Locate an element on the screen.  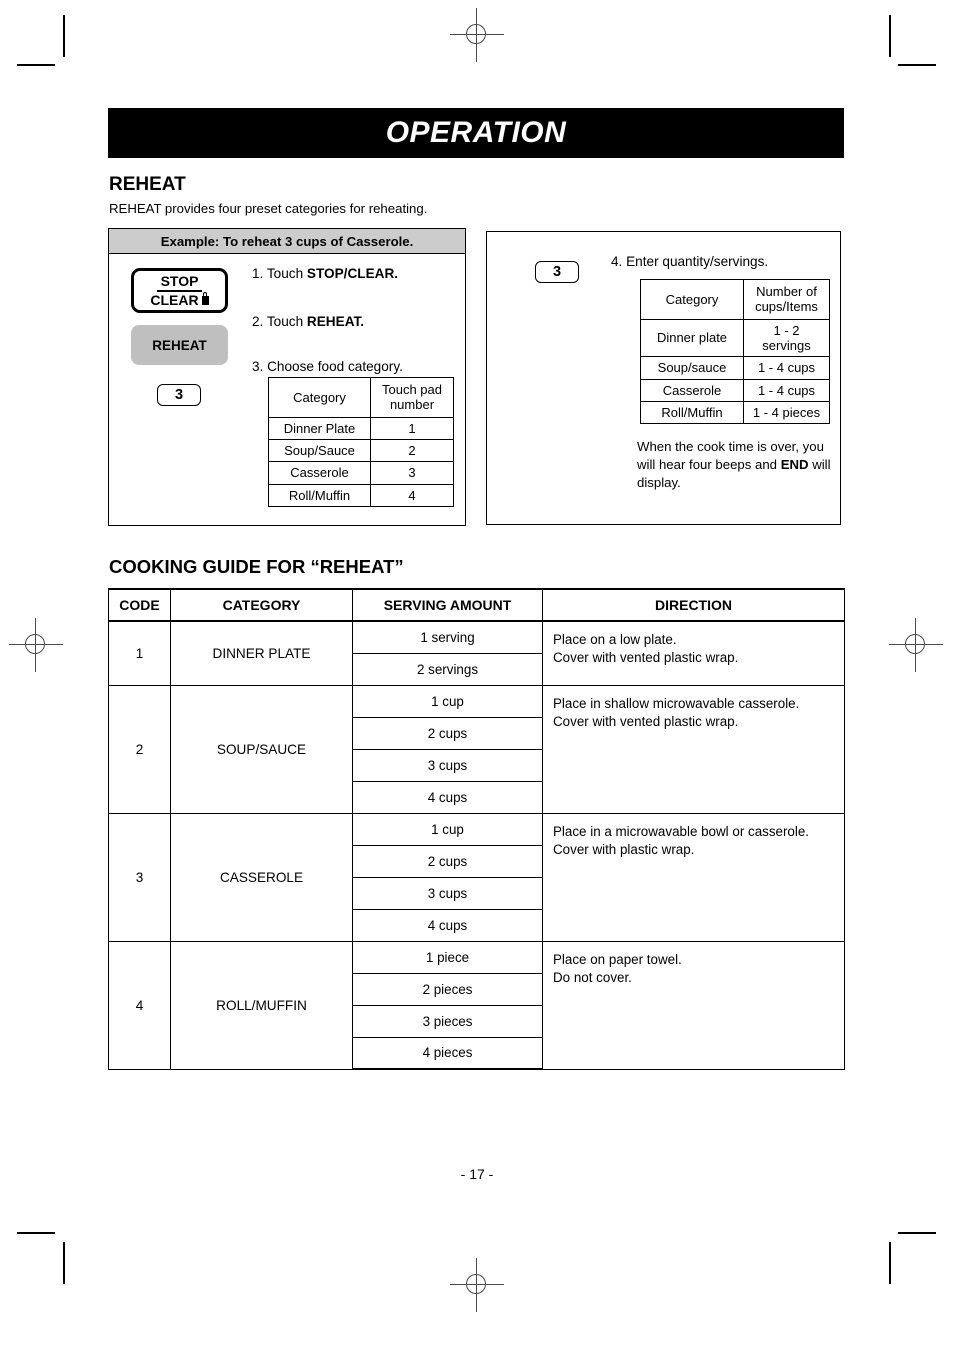
cell-serving-amount: 2 pieces is located at coordinates (447, 989).